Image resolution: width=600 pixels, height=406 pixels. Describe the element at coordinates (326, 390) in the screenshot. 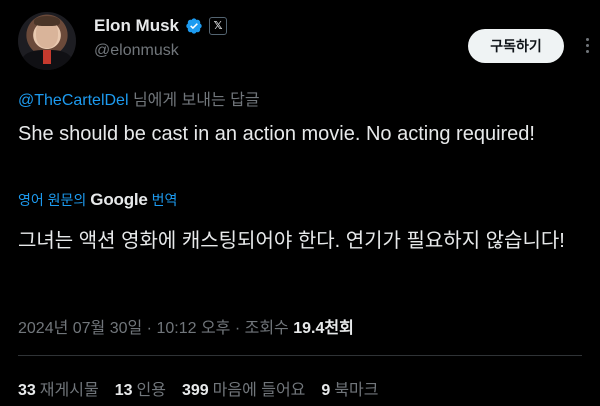

I see `bookmarks-count: 9` at that location.